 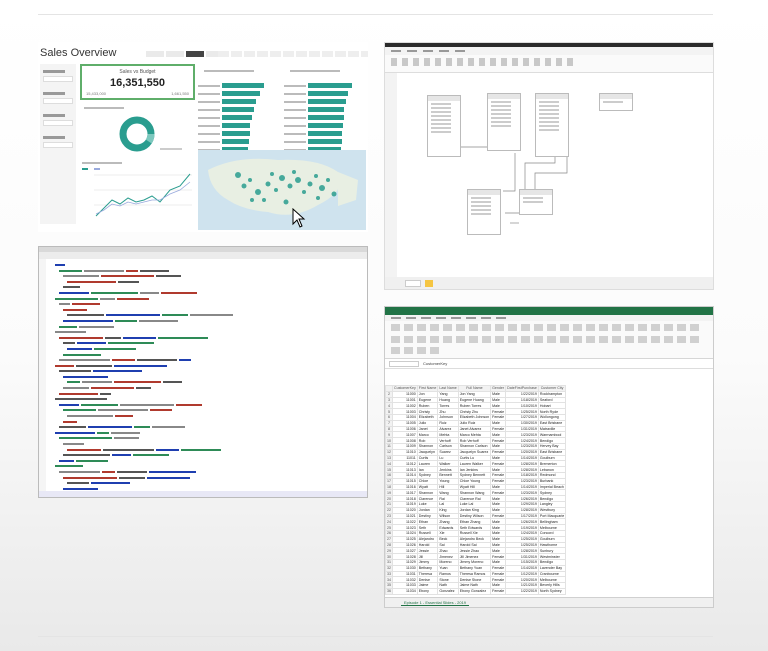 I want to click on row-number: 36, so click(x=389, y=591).